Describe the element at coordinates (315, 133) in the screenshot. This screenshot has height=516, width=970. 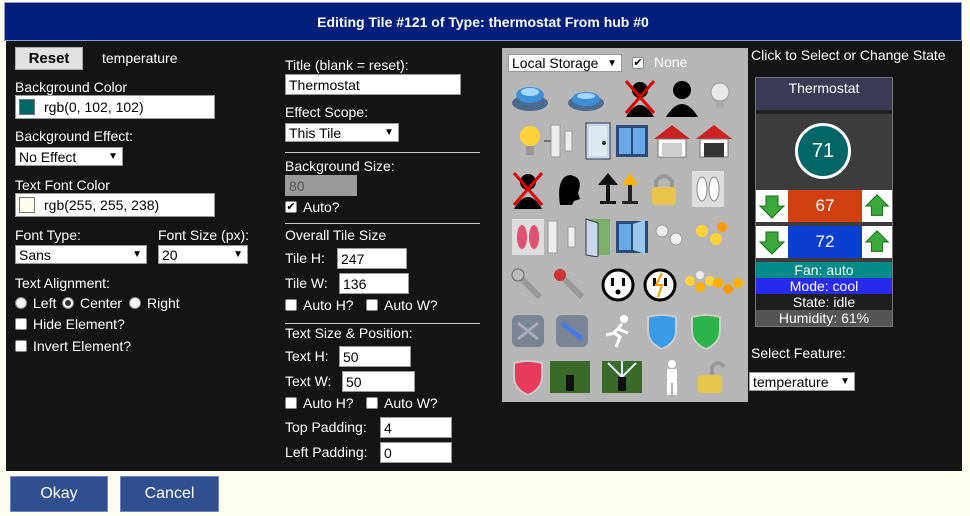
I see `effect-scope-value: This Tile` at that location.